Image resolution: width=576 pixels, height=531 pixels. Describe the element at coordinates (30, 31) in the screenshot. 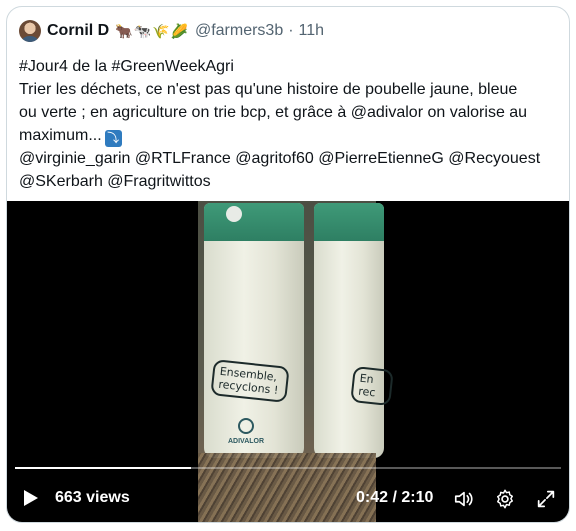

I see `avatar` at that location.